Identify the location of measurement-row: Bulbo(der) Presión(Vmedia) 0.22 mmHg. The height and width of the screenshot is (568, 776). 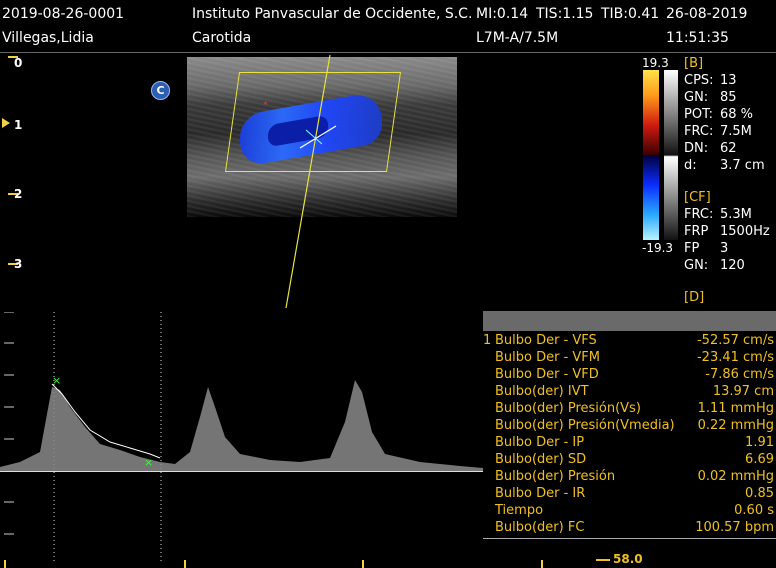
(629, 426).